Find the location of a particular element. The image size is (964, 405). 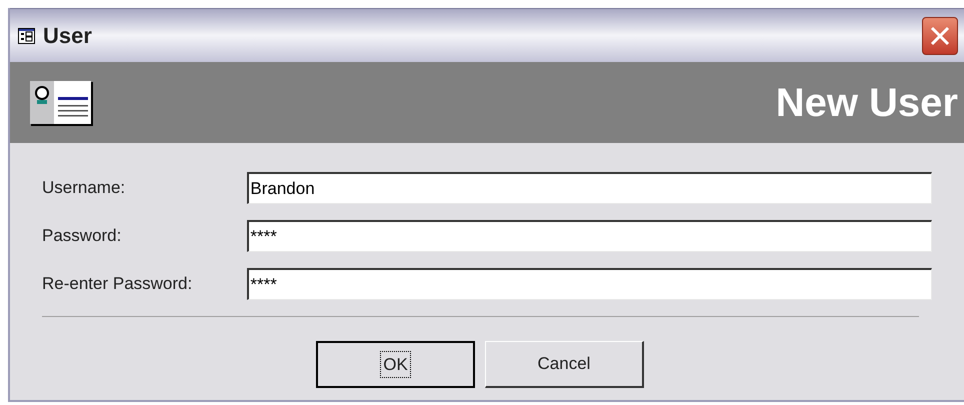

close-icon is located at coordinates (940, 35).